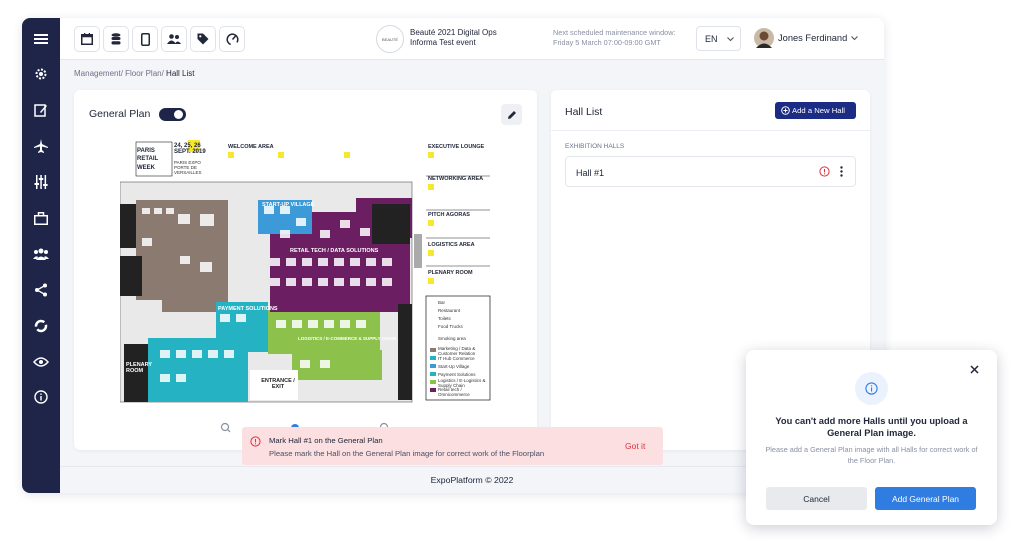 The height and width of the screenshot is (552, 1027). I want to click on general-plan-toggle, so click(172, 114).